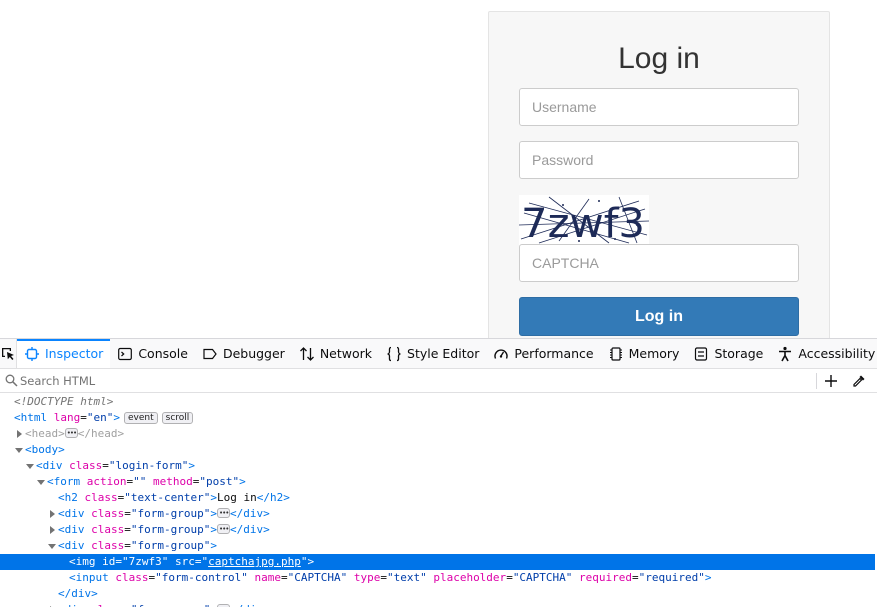  I want to click on html-search-bar, so click(438, 381).